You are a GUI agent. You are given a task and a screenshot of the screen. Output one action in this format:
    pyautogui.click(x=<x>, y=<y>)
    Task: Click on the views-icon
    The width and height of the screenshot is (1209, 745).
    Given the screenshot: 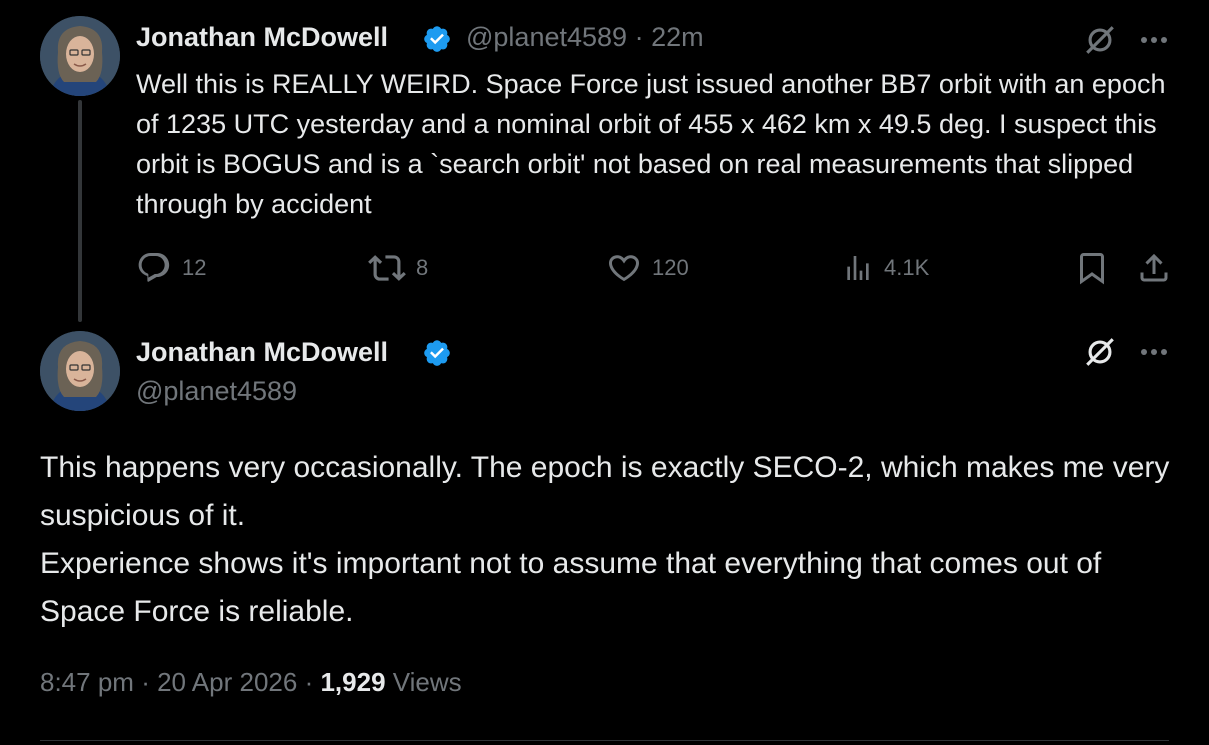 What is the action you would take?
    pyautogui.click(x=858, y=268)
    